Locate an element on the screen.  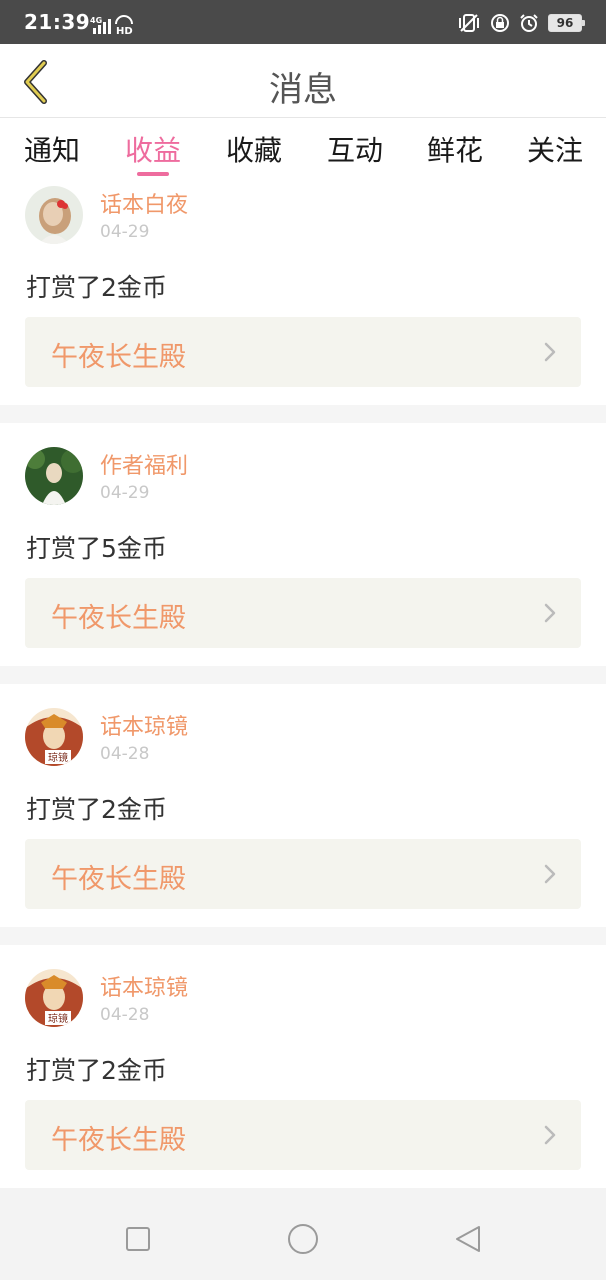
page-title: 消息 is located at coordinates (303, 90).